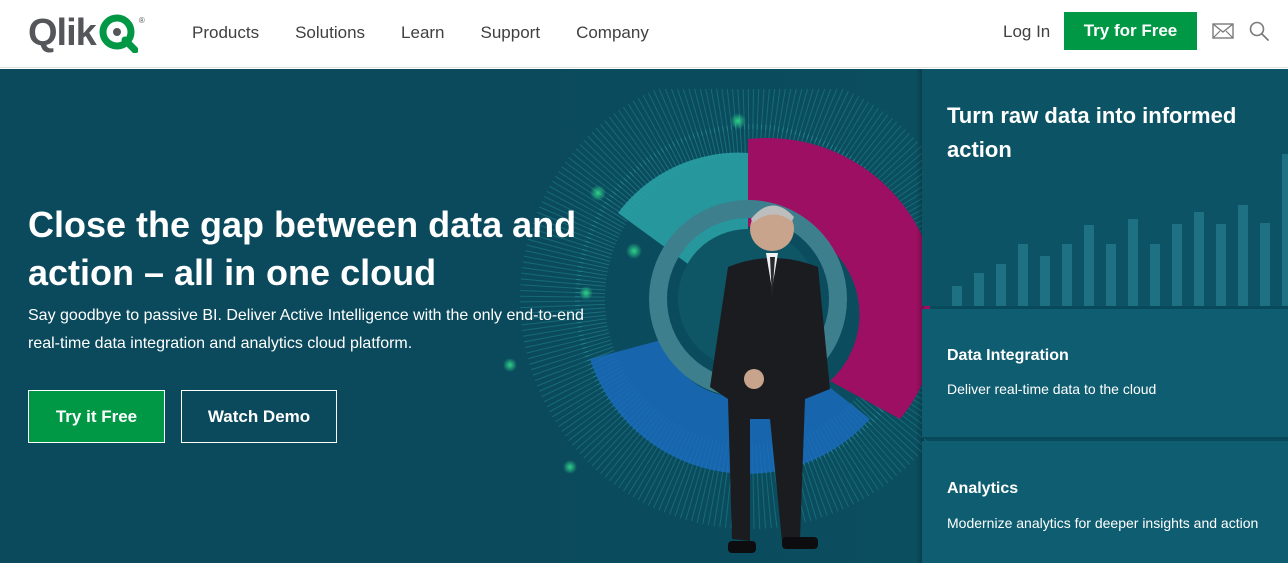  What do you see at coordinates (1092, 132) in the screenshot?
I see `promo-panel-title: Turn raw data into informed action` at bounding box center [1092, 132].